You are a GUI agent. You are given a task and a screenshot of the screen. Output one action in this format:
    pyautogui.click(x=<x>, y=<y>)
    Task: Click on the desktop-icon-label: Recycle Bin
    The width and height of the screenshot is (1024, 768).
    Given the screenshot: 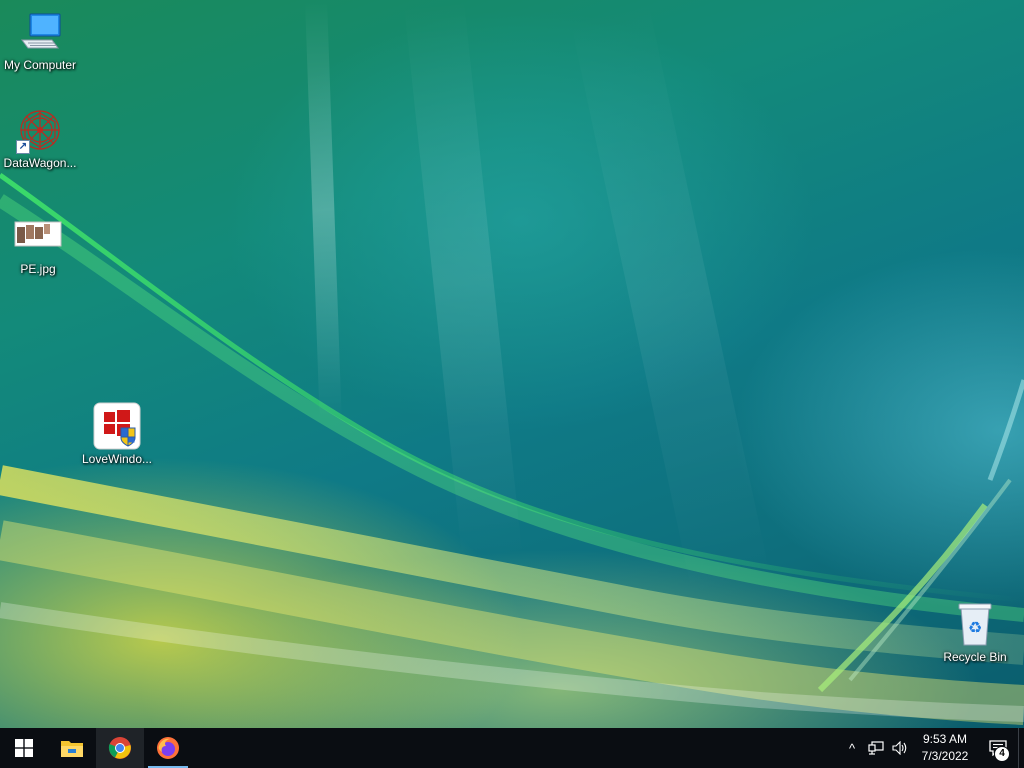 What is the action you would take?
    pyautogui.click(x=975, y=657)
    